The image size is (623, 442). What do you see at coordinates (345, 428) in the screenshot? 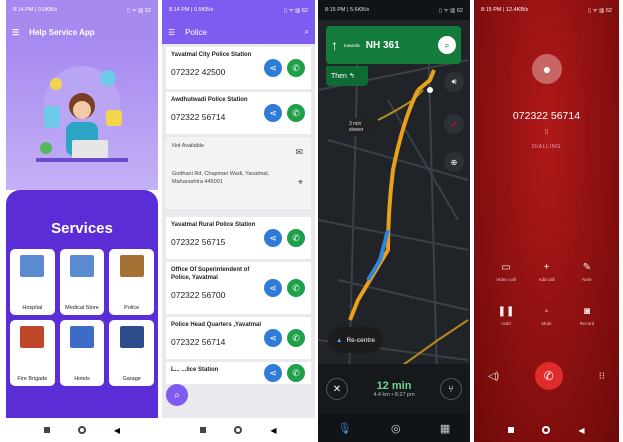
I see `microphone-icon: 🎙︎` at bounding box center [345, 428].